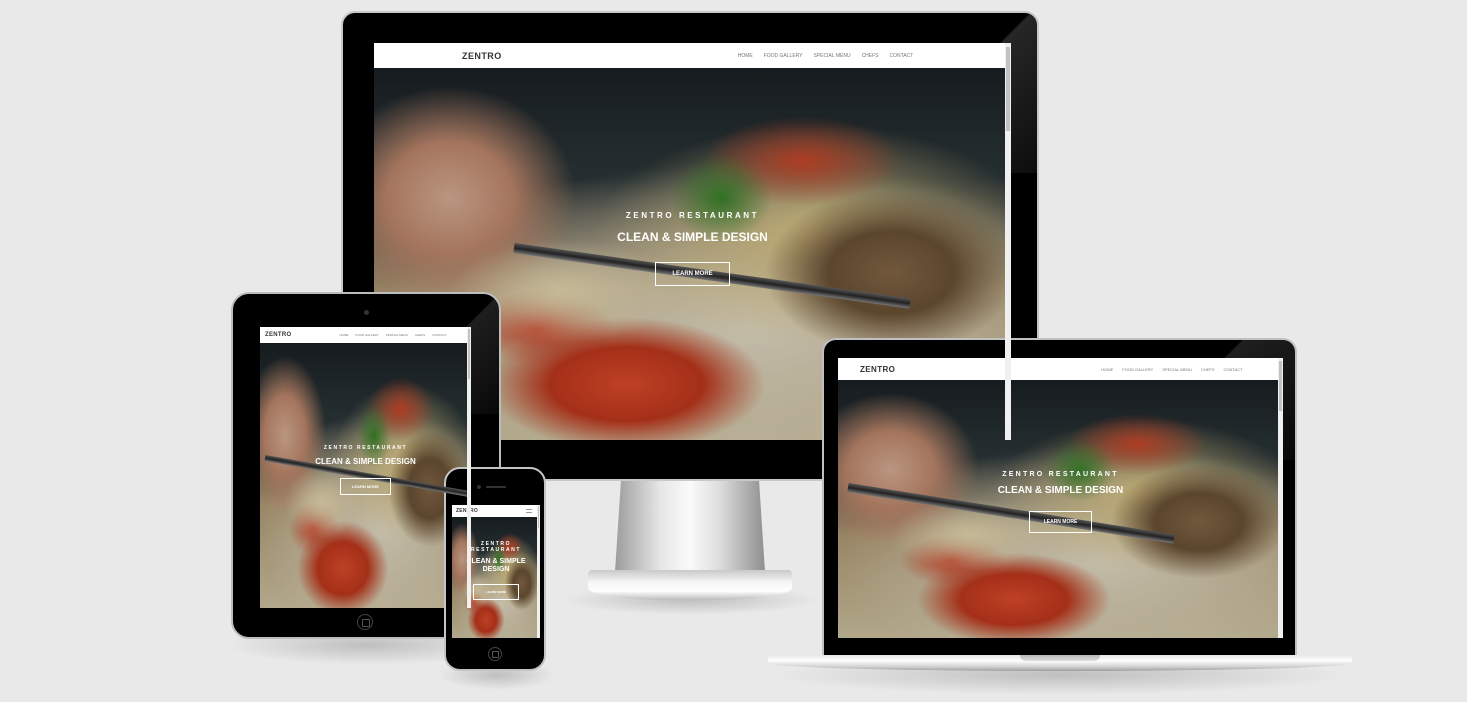  I want to click on phone-navbar: ZENTRO, so click(496, 511).